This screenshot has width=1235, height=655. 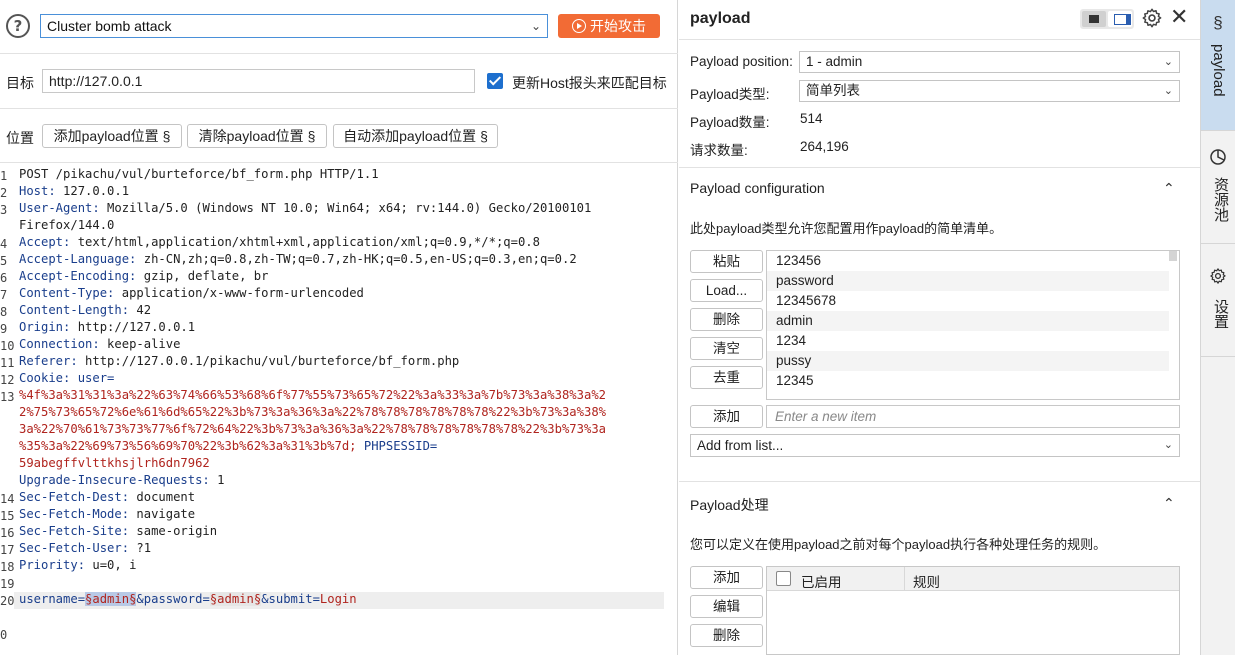 What do you see at coordinates (59, 208) in the screenshot?
I see `header-key: User-Agent:` at bounding box center [59, 208].